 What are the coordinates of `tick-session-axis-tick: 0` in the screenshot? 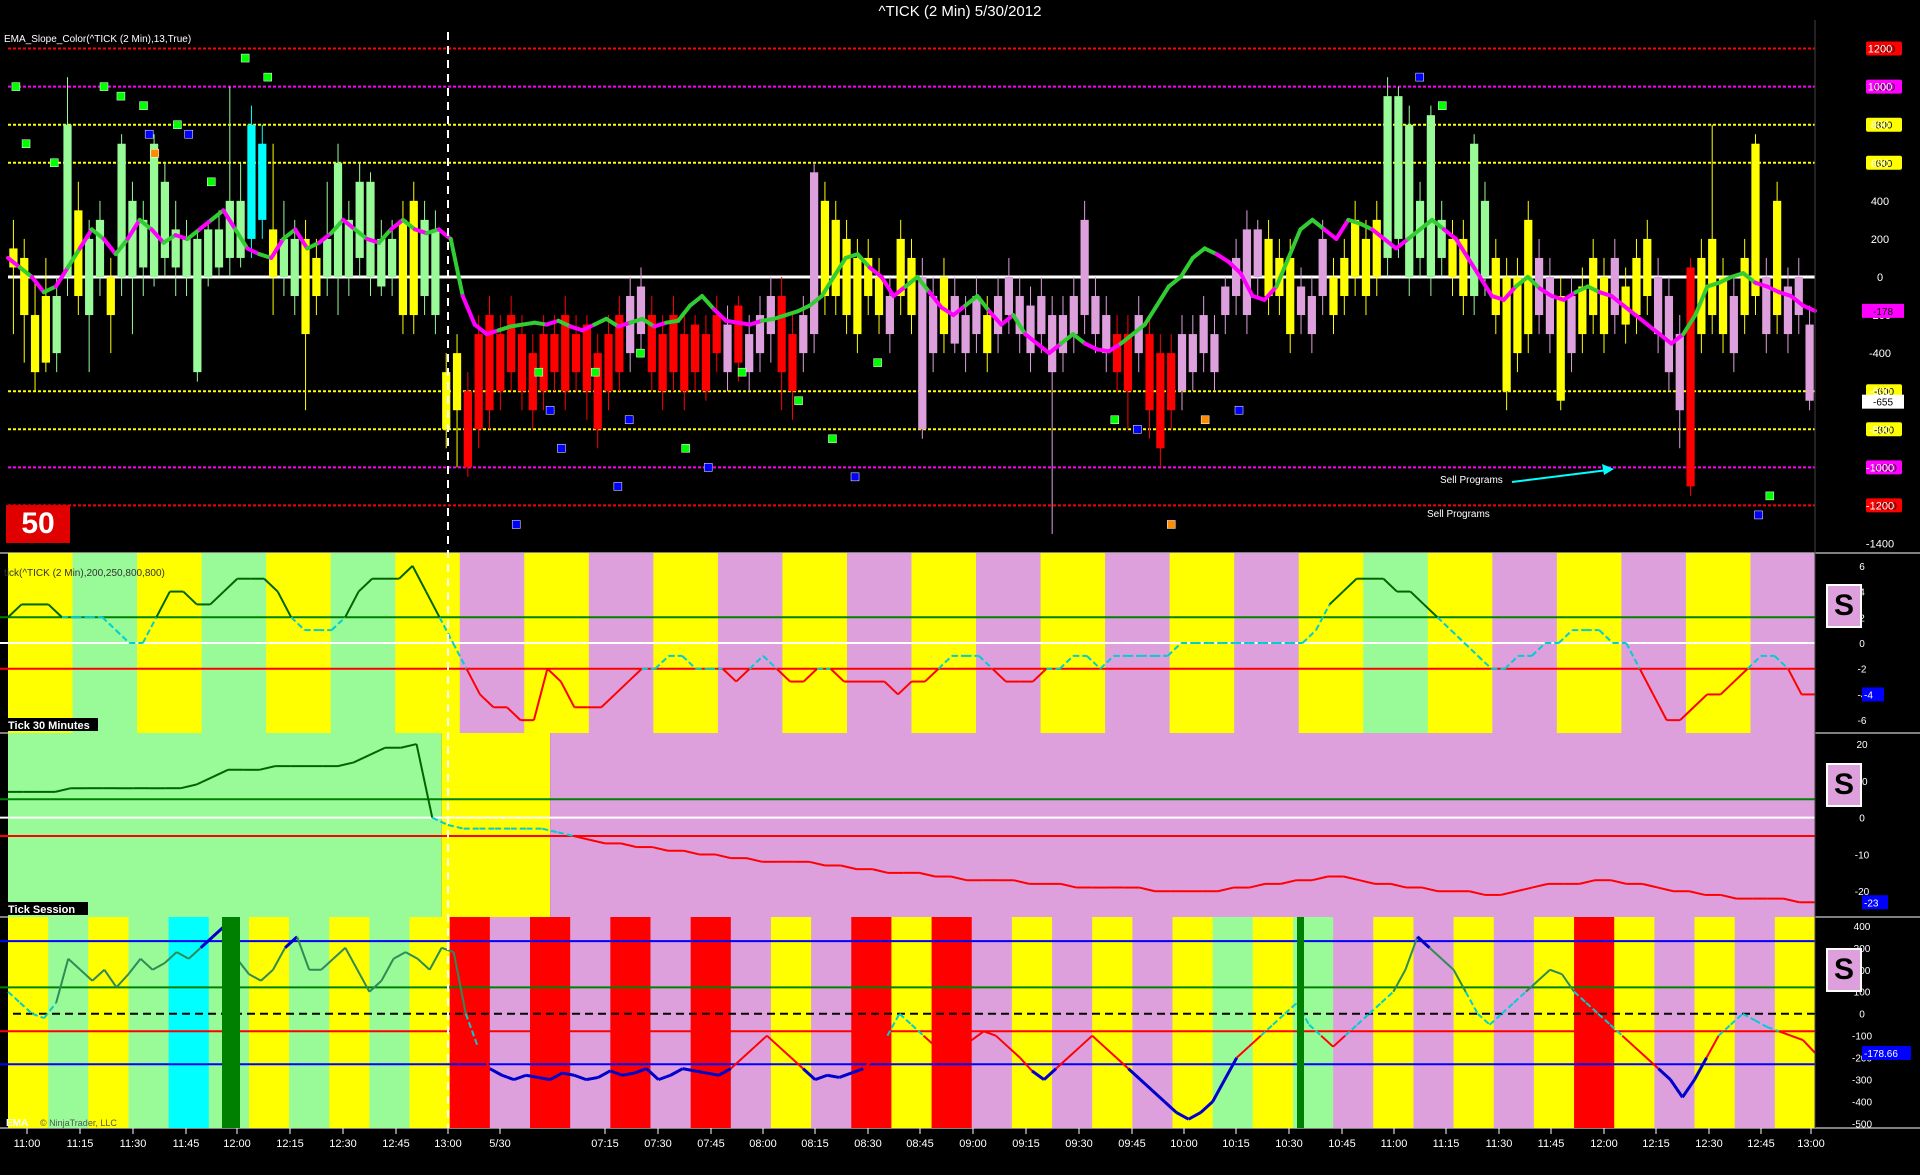 It's located at (1862, 819).